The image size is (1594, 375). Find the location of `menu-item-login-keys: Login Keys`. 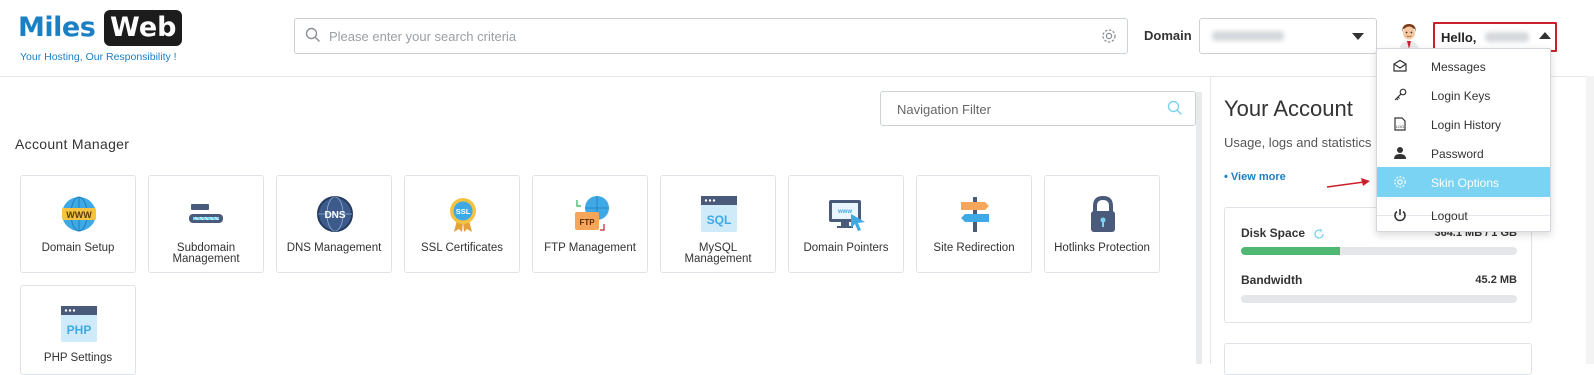

menu-item-login-keys: Login Keys is located at coordinates (1463, 95).